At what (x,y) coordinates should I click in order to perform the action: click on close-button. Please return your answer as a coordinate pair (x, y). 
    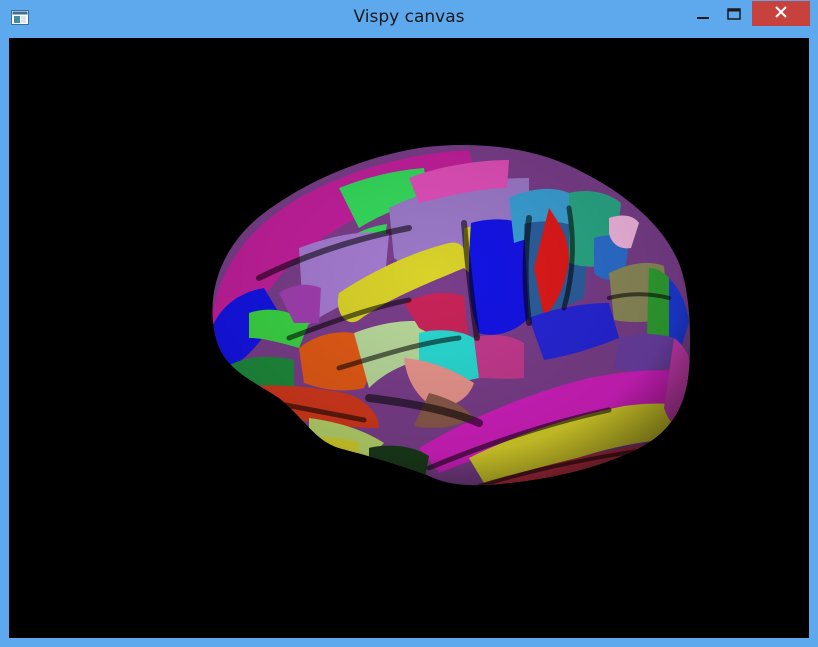
    Looking at the image, I should click on (781, 13).